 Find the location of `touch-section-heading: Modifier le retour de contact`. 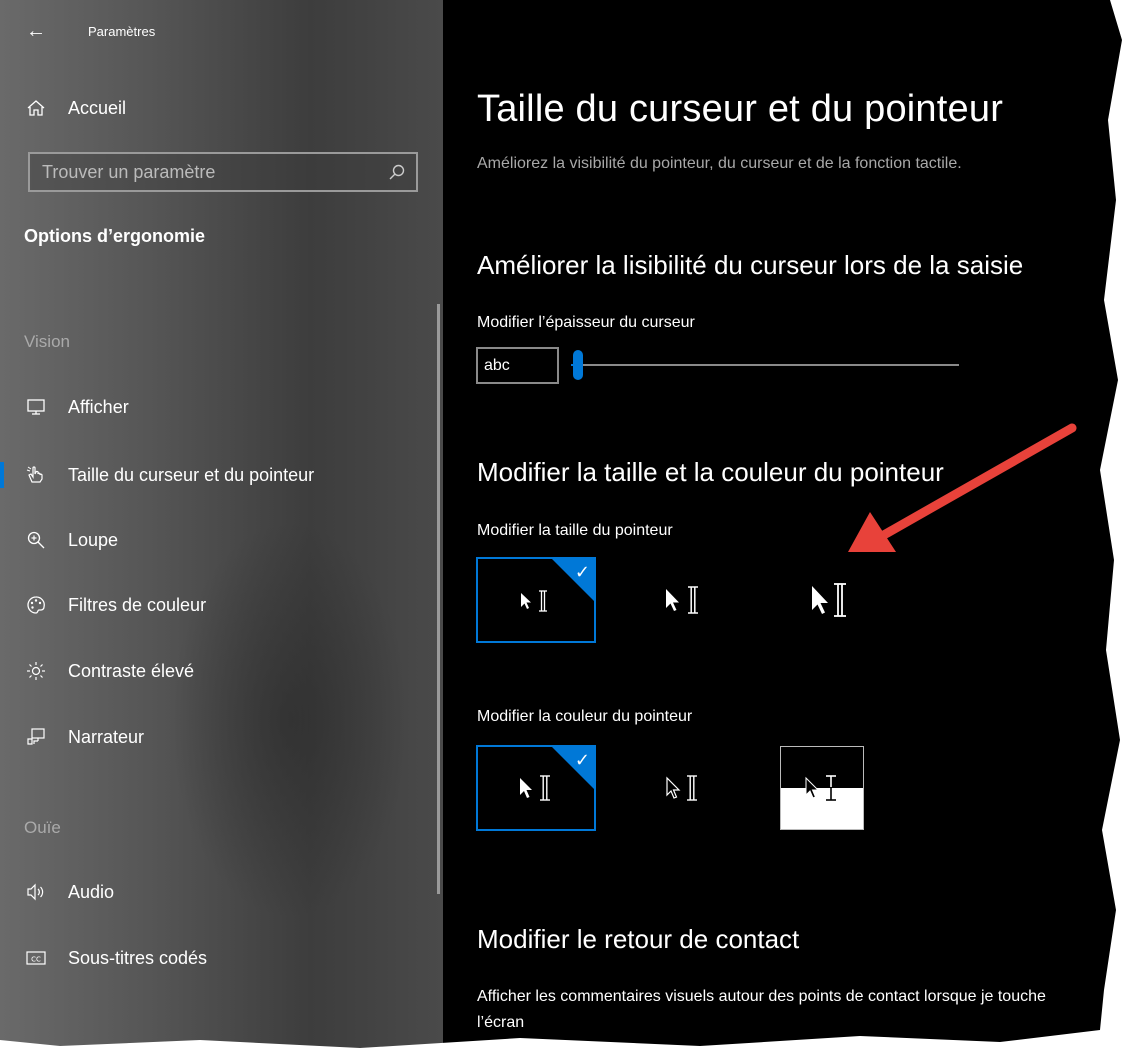

touch-section-heading: Modifier le retour de contact is located at coordinates (638, 939).